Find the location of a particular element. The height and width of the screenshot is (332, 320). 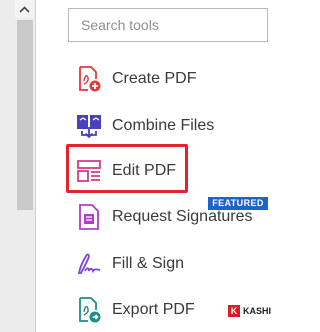

watermark-text: KASHI is located at coordinates (257, 311).